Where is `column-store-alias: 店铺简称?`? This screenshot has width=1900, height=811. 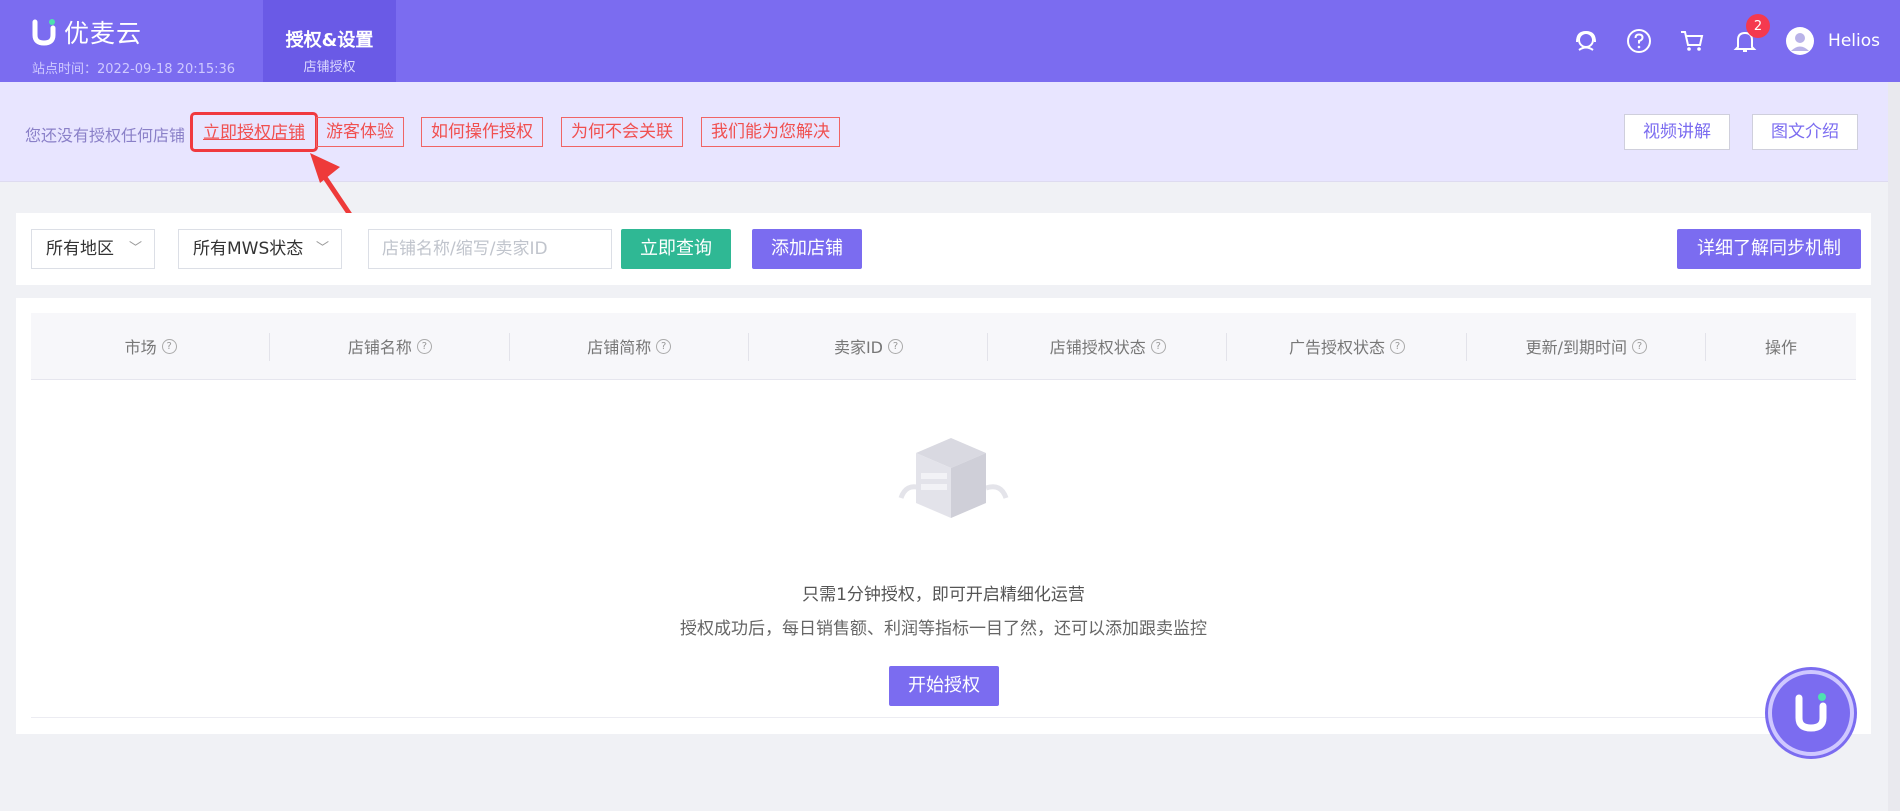
column-store-alias: 店铺简称? is located at coordinates (630, 346).